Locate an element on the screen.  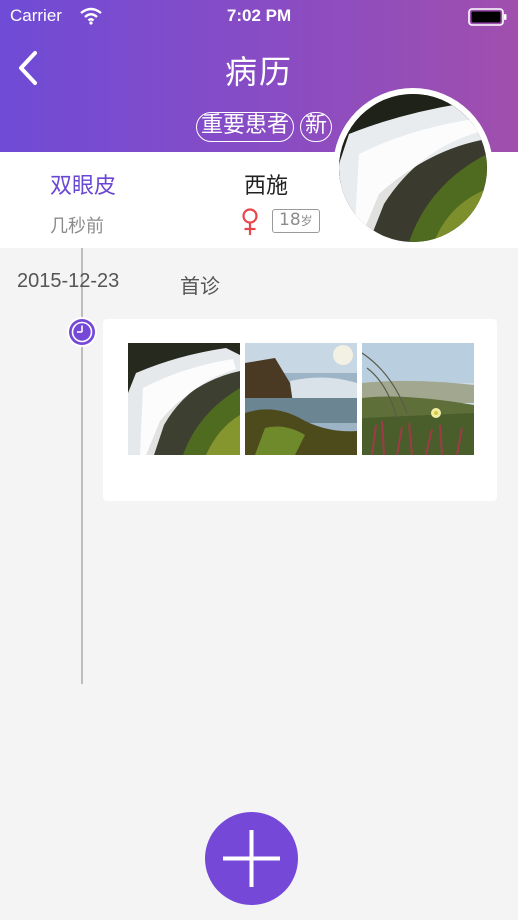
updated-time: 几秒前 is located at coordinates (77, 226).